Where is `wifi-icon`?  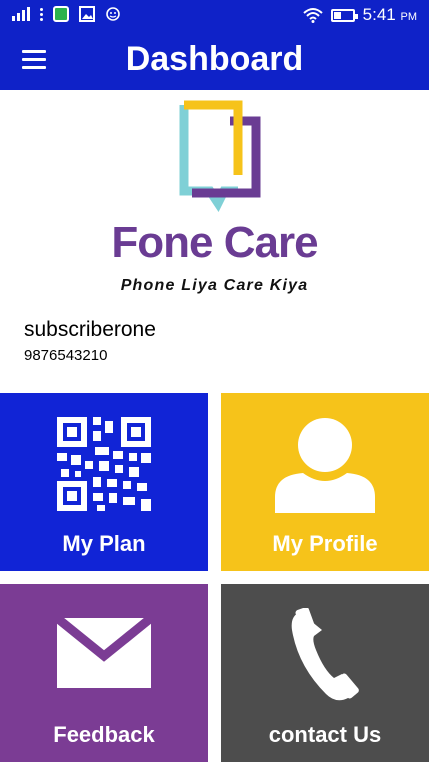 wifi-icon is located at coordinates (313, 15).